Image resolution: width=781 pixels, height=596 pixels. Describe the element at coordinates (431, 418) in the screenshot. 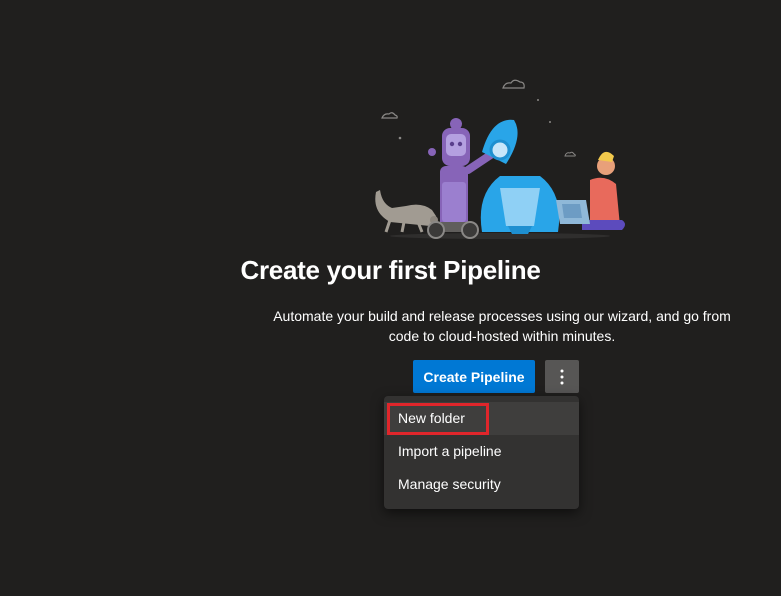

I see `menu-item-label: New folder` at that location.